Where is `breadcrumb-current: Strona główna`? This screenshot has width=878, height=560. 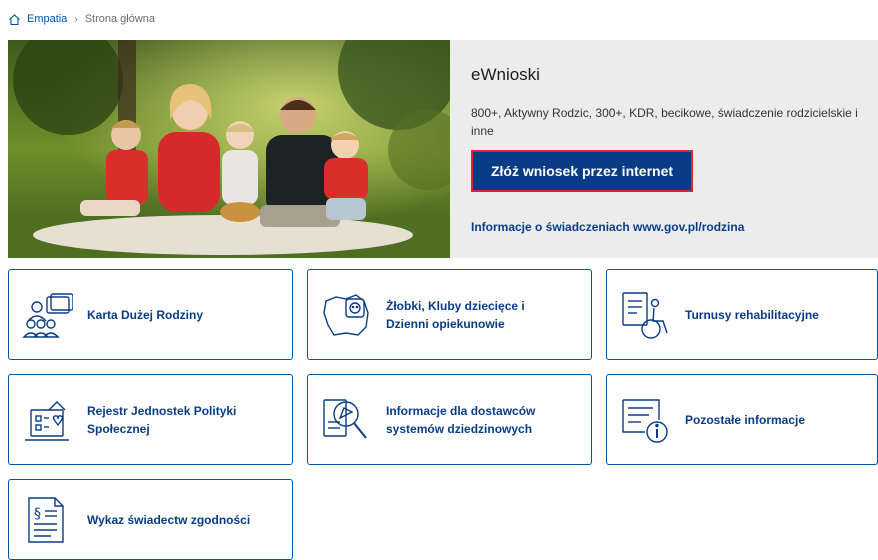 breadcrumb-current: Strona główna is located at coordinates (120, 19).